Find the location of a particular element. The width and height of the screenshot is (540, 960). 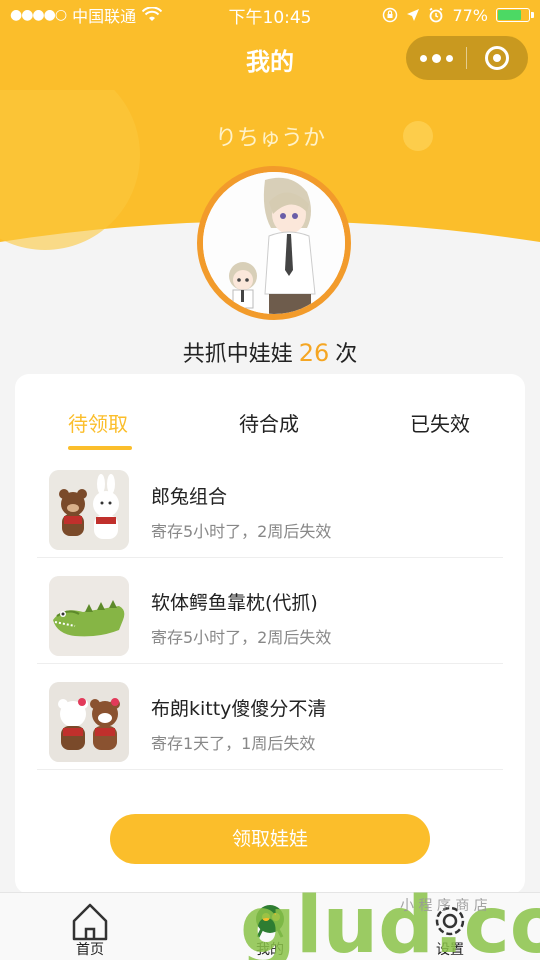

catch-count-suffix: 次 is located at coordinates (346, 354).